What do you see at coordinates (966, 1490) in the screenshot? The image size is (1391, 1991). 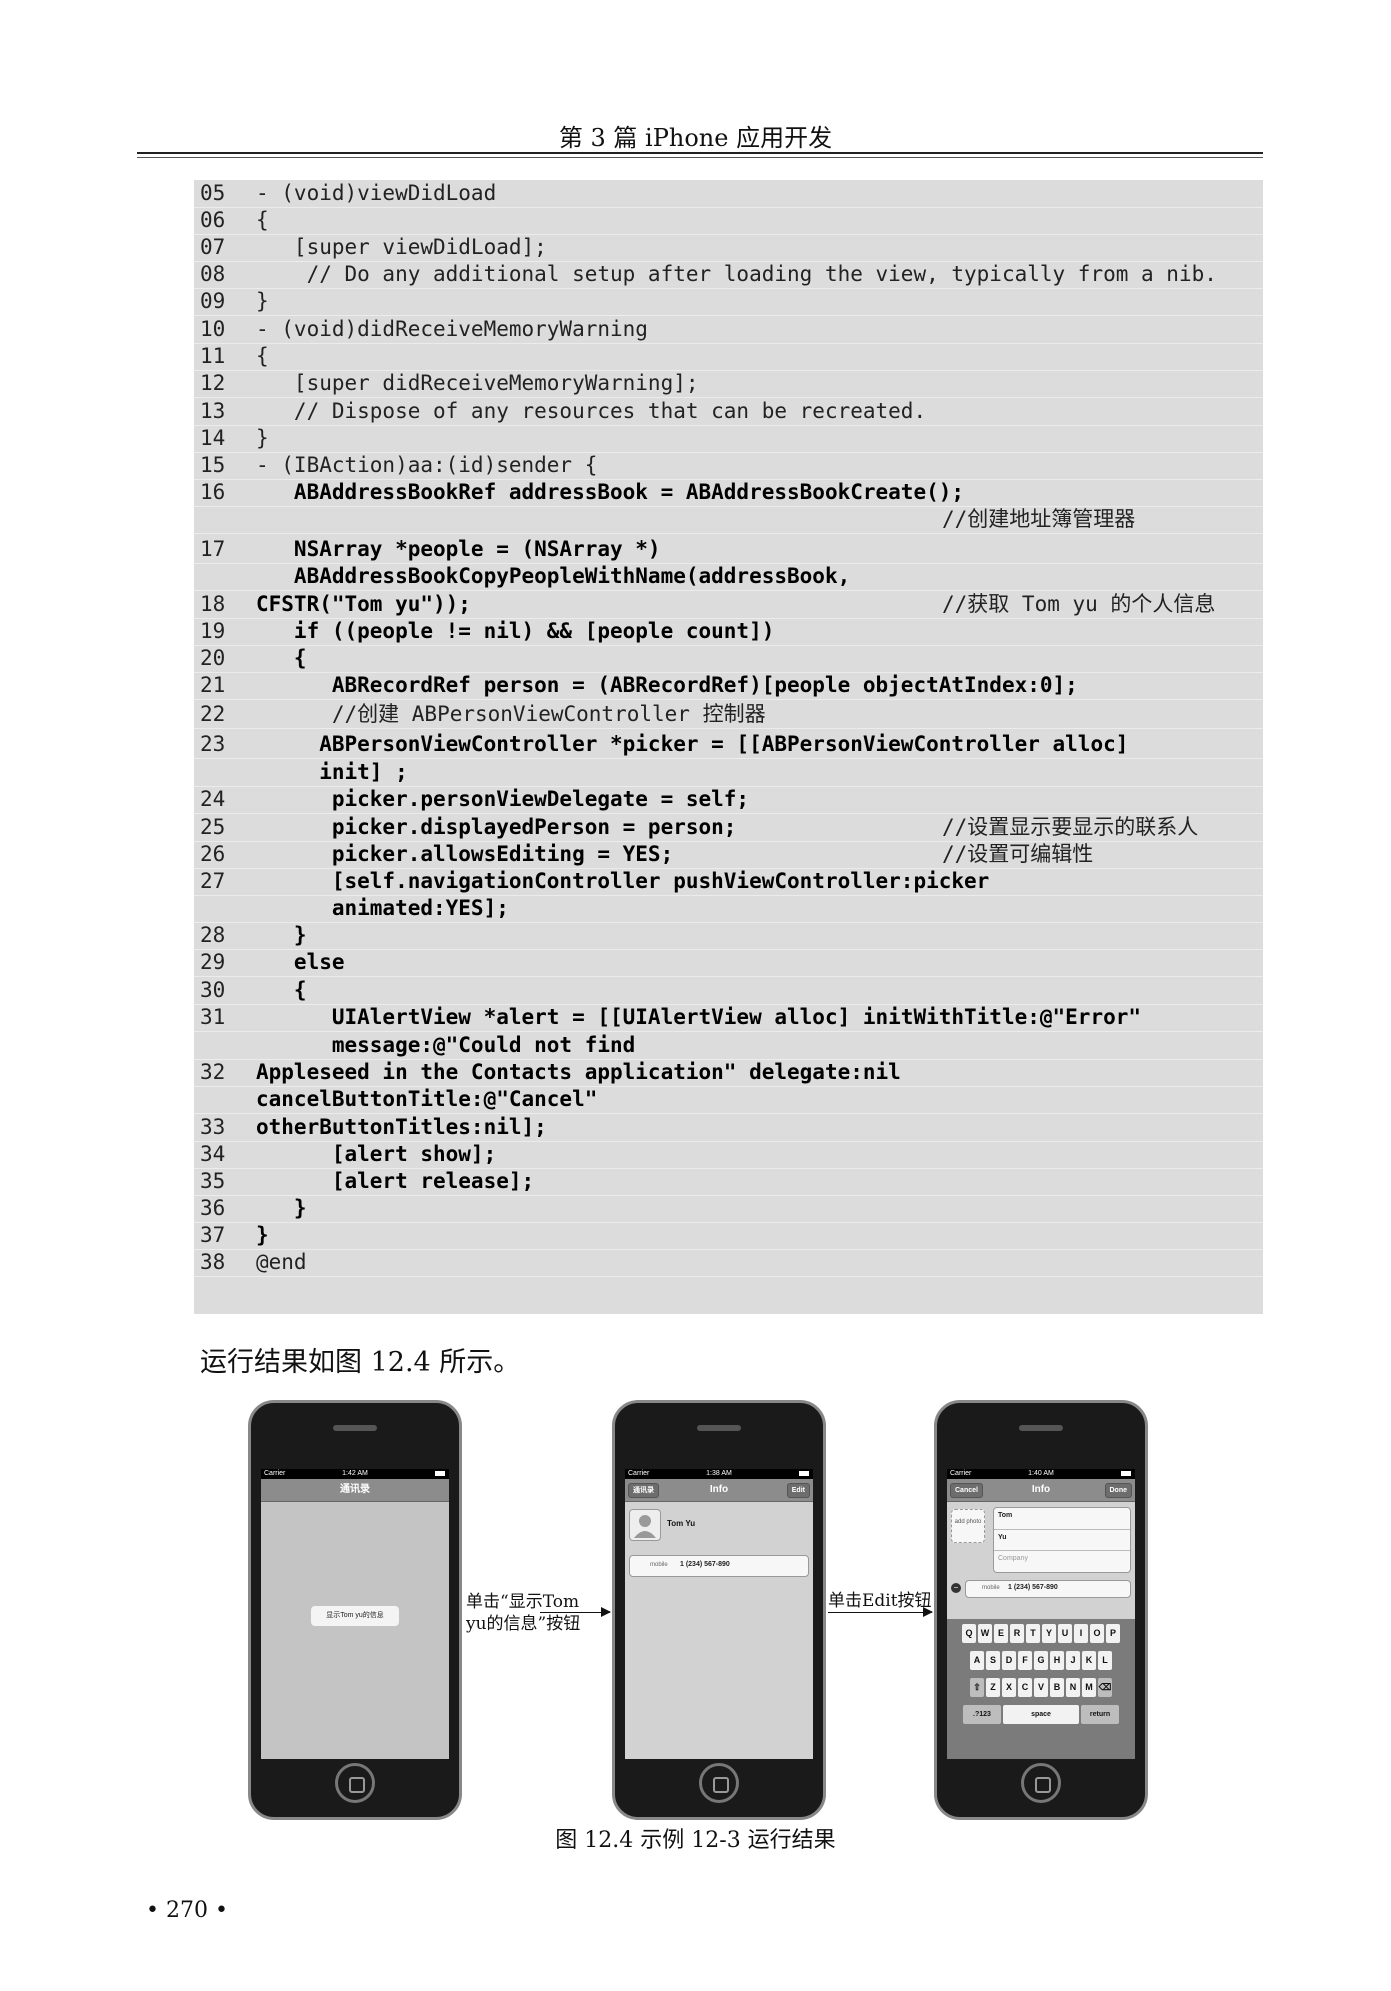 I see `cancel-button: Cancel` at bounding box center [966, 1490].